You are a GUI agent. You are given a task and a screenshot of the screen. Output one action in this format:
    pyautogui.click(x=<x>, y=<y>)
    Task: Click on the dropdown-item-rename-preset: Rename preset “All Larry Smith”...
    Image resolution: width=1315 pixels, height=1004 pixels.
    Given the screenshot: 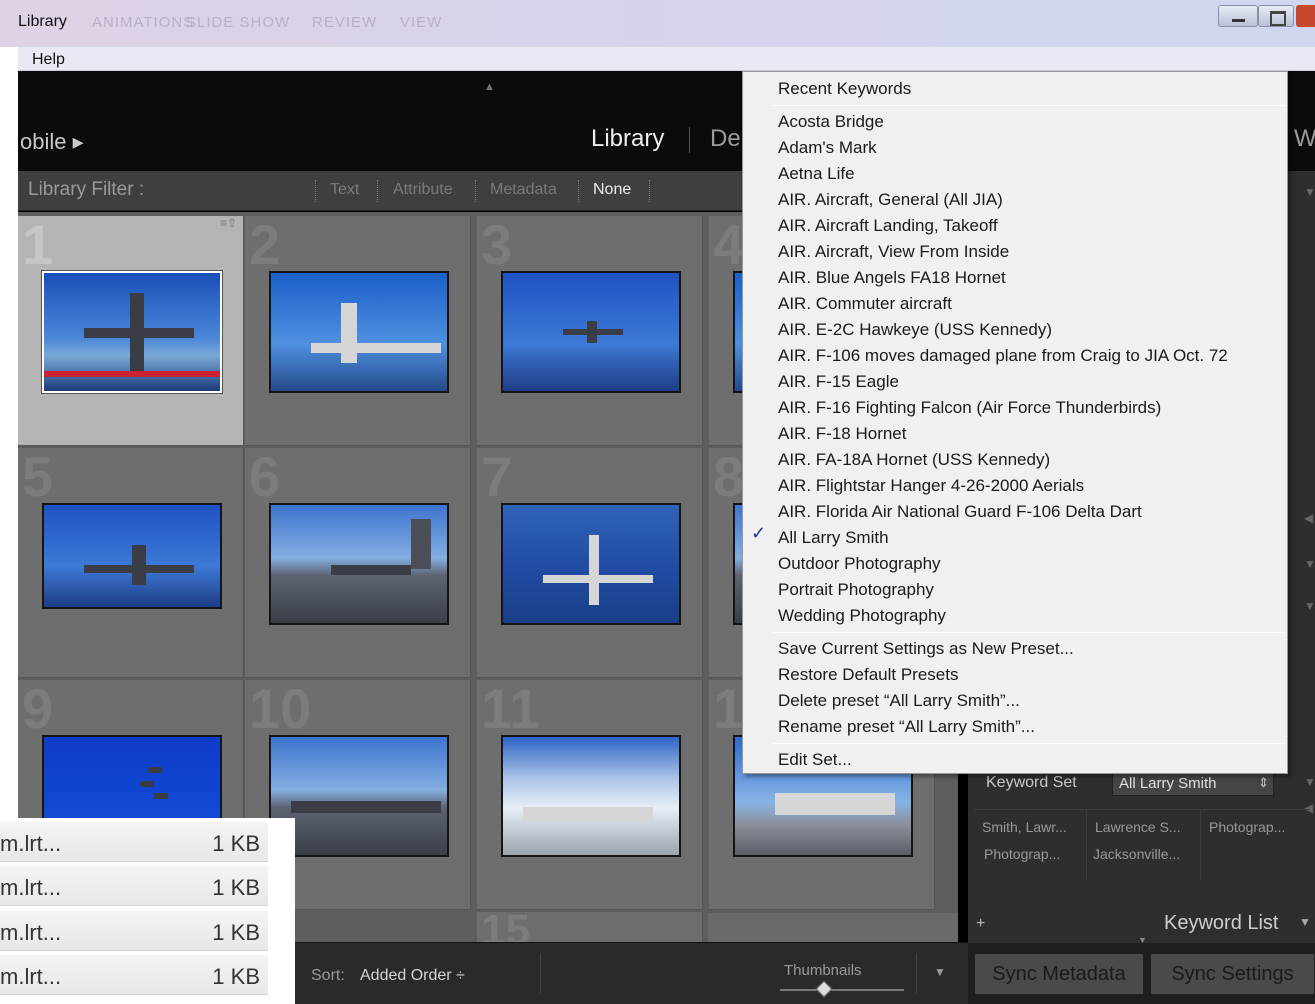 What is the action you would take?
    pyautogui.click(x=906, y=727)
    